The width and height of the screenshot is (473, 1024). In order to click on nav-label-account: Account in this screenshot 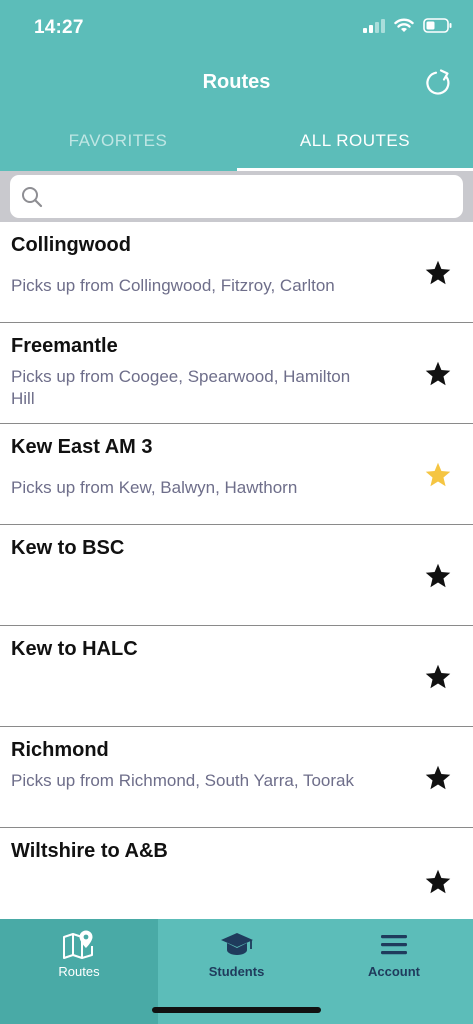, I will do `click(394, 971)`.